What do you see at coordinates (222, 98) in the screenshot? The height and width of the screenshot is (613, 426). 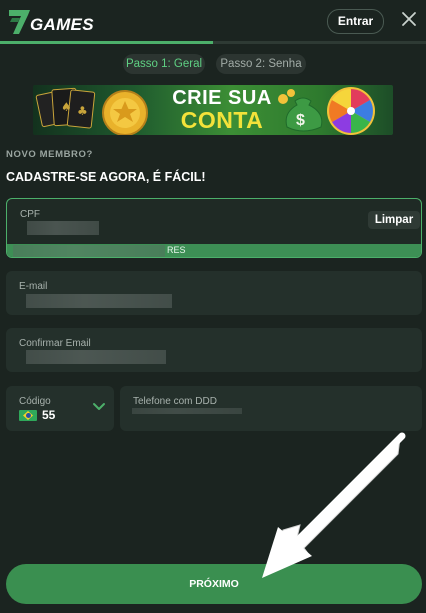 I see `banner-title: CRIE SUA` at bounding box center [222, 98].